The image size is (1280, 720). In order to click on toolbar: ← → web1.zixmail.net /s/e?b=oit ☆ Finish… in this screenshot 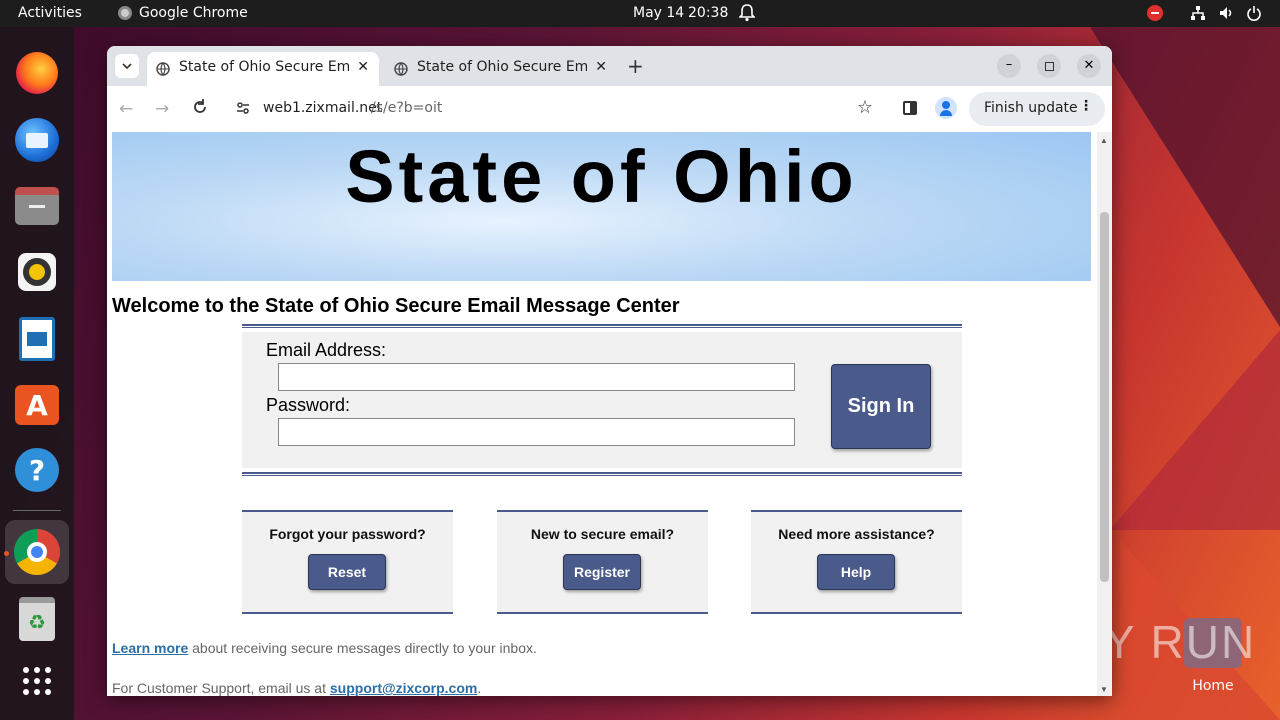, I will do `click(609, 109)`.